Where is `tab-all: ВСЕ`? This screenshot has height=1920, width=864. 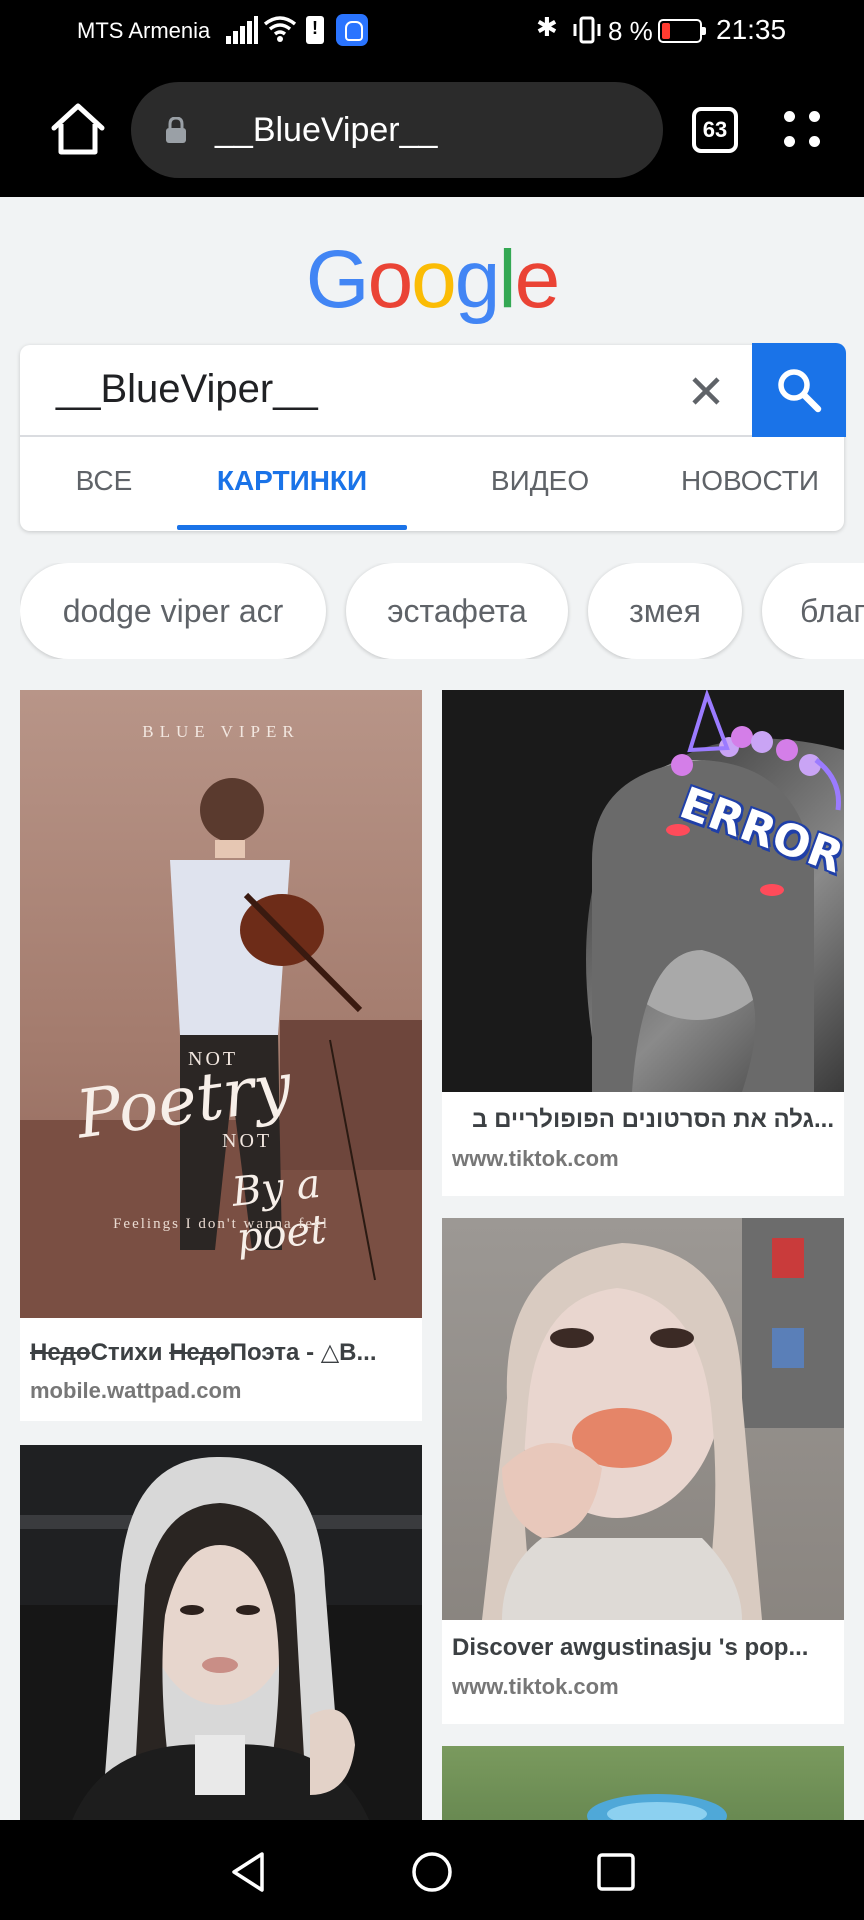
tab-all: ВСЕ is located at coordinates (104, 484).